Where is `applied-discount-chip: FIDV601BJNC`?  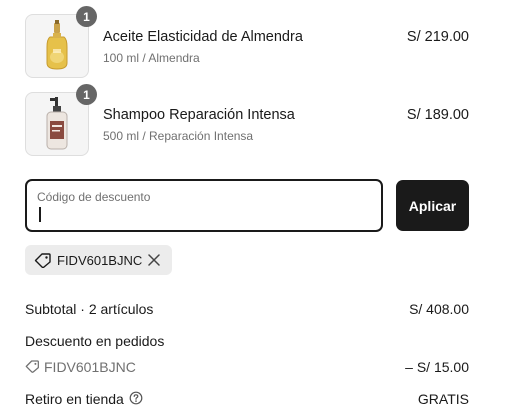 applied-discount-chip: FIDV601BJNC is located at coordinates (98, 260).